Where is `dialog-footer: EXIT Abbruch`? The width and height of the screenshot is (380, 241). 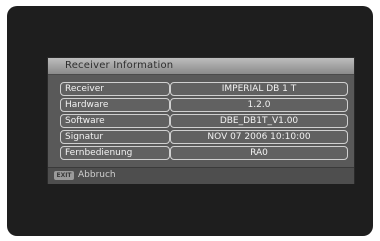
dialog-footer: EXIT Abbruch is located at coordinates (201, 175).